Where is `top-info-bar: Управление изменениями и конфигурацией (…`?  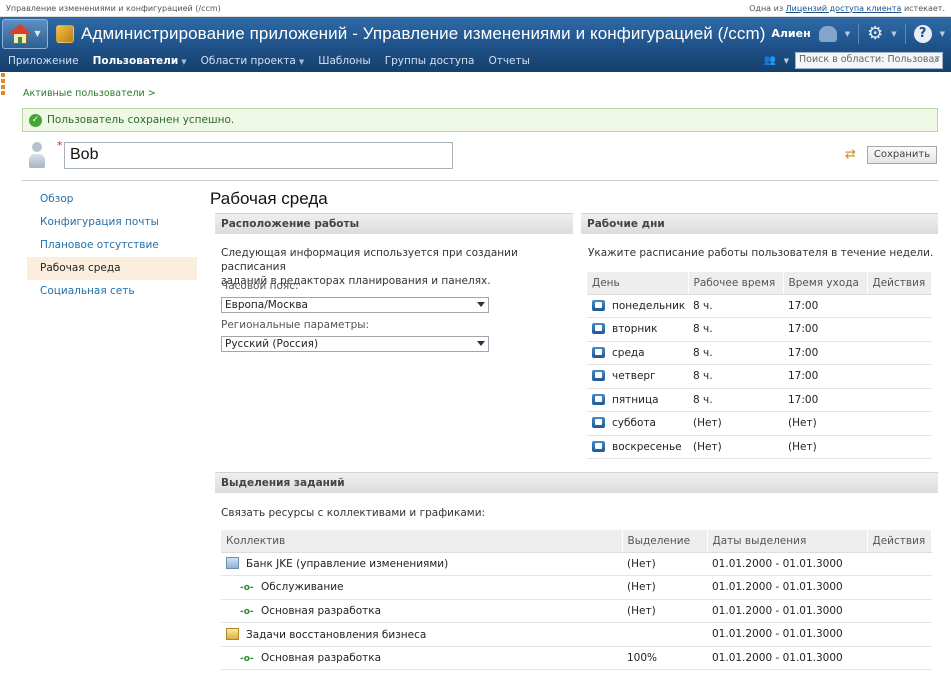
top-info-bar: Управление изменениями и конфигурацией (… is located at coordinates (475, 8).